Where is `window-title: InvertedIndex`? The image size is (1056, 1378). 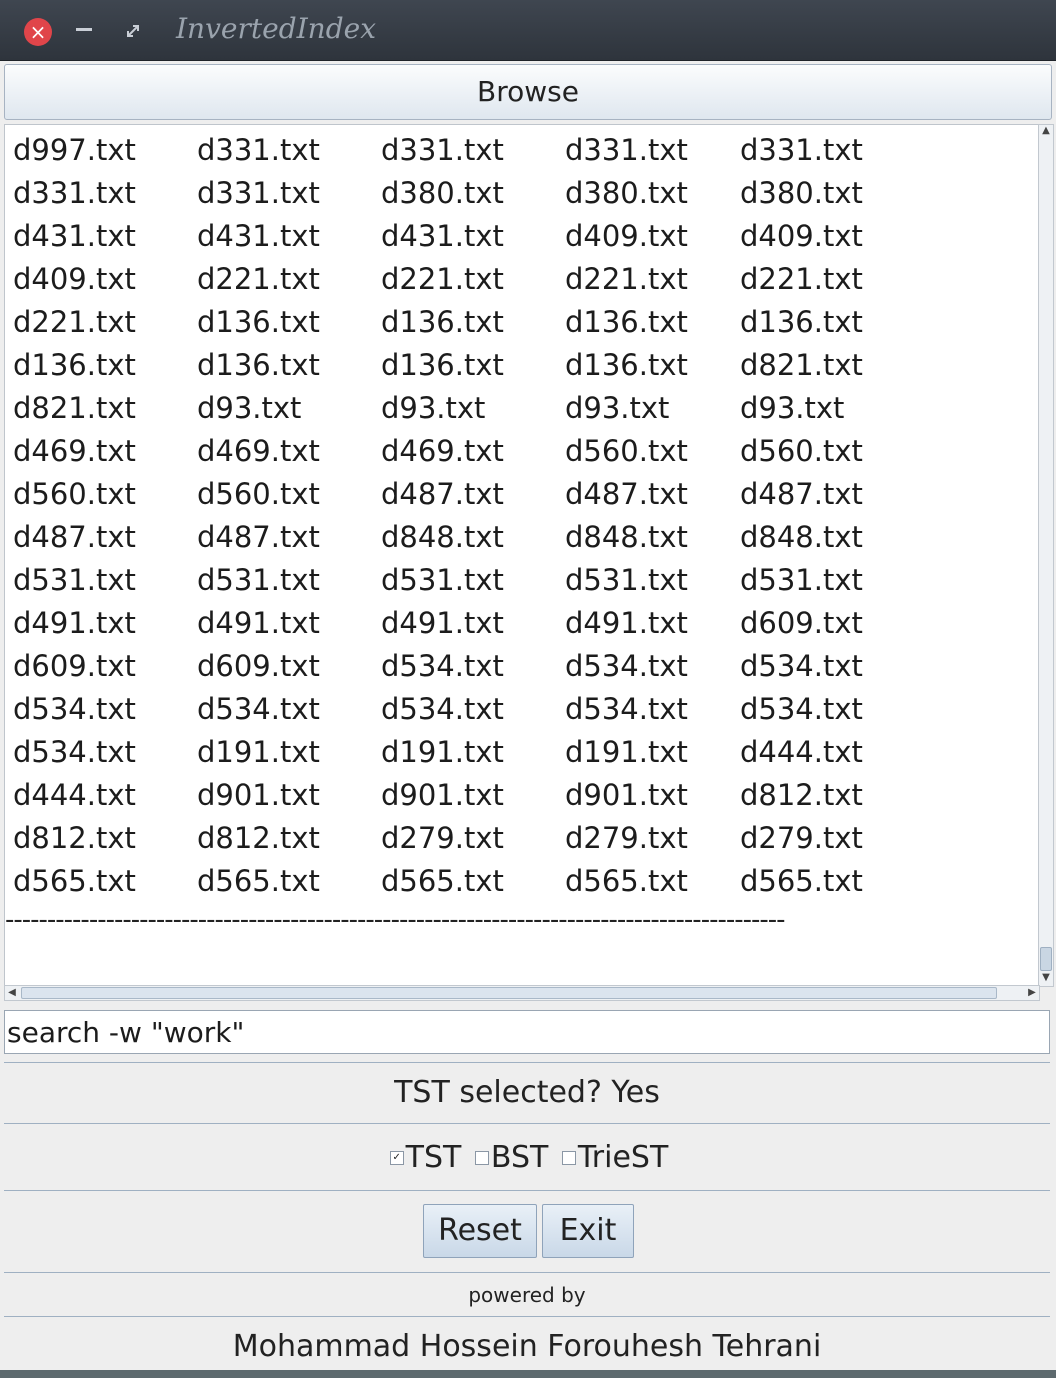 window-title: InvertedIndex is located at coordinates (276, 28).